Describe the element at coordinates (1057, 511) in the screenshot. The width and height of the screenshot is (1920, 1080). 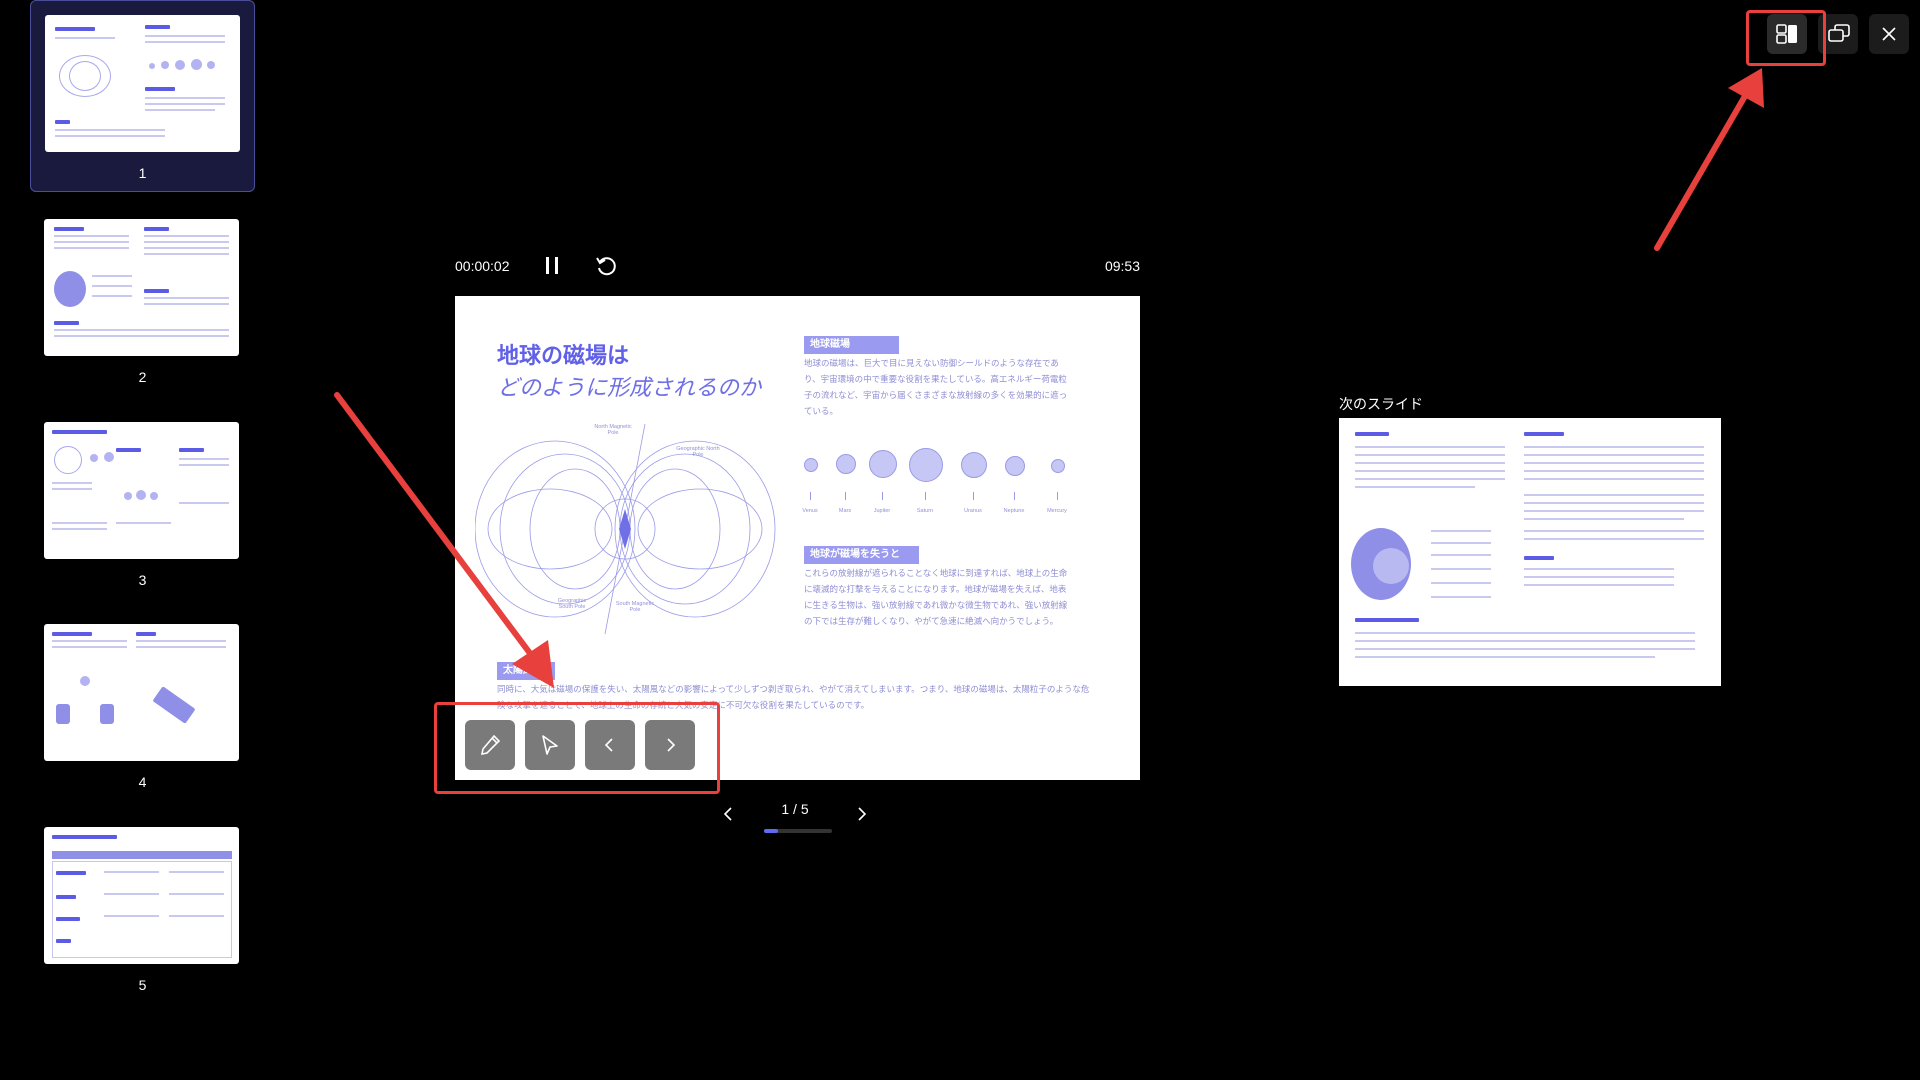
I see `planet-label: Mercury` at that location.